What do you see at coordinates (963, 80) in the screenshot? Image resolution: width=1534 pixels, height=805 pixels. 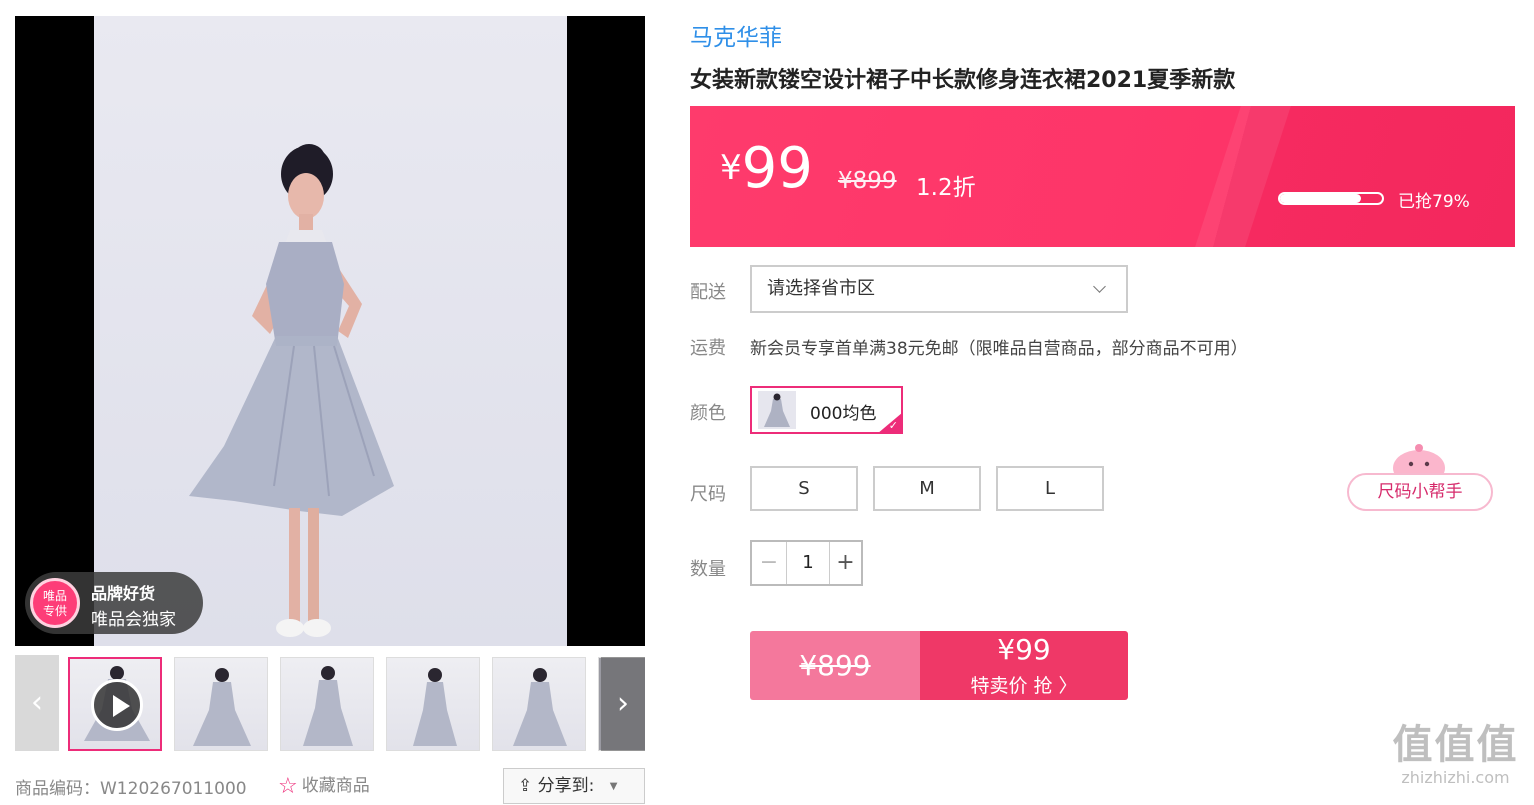 I see `product-title: 女装新款镂空设计裙子中长款修身连衣裙2021夏季新款` at bounding box center [963, 80].